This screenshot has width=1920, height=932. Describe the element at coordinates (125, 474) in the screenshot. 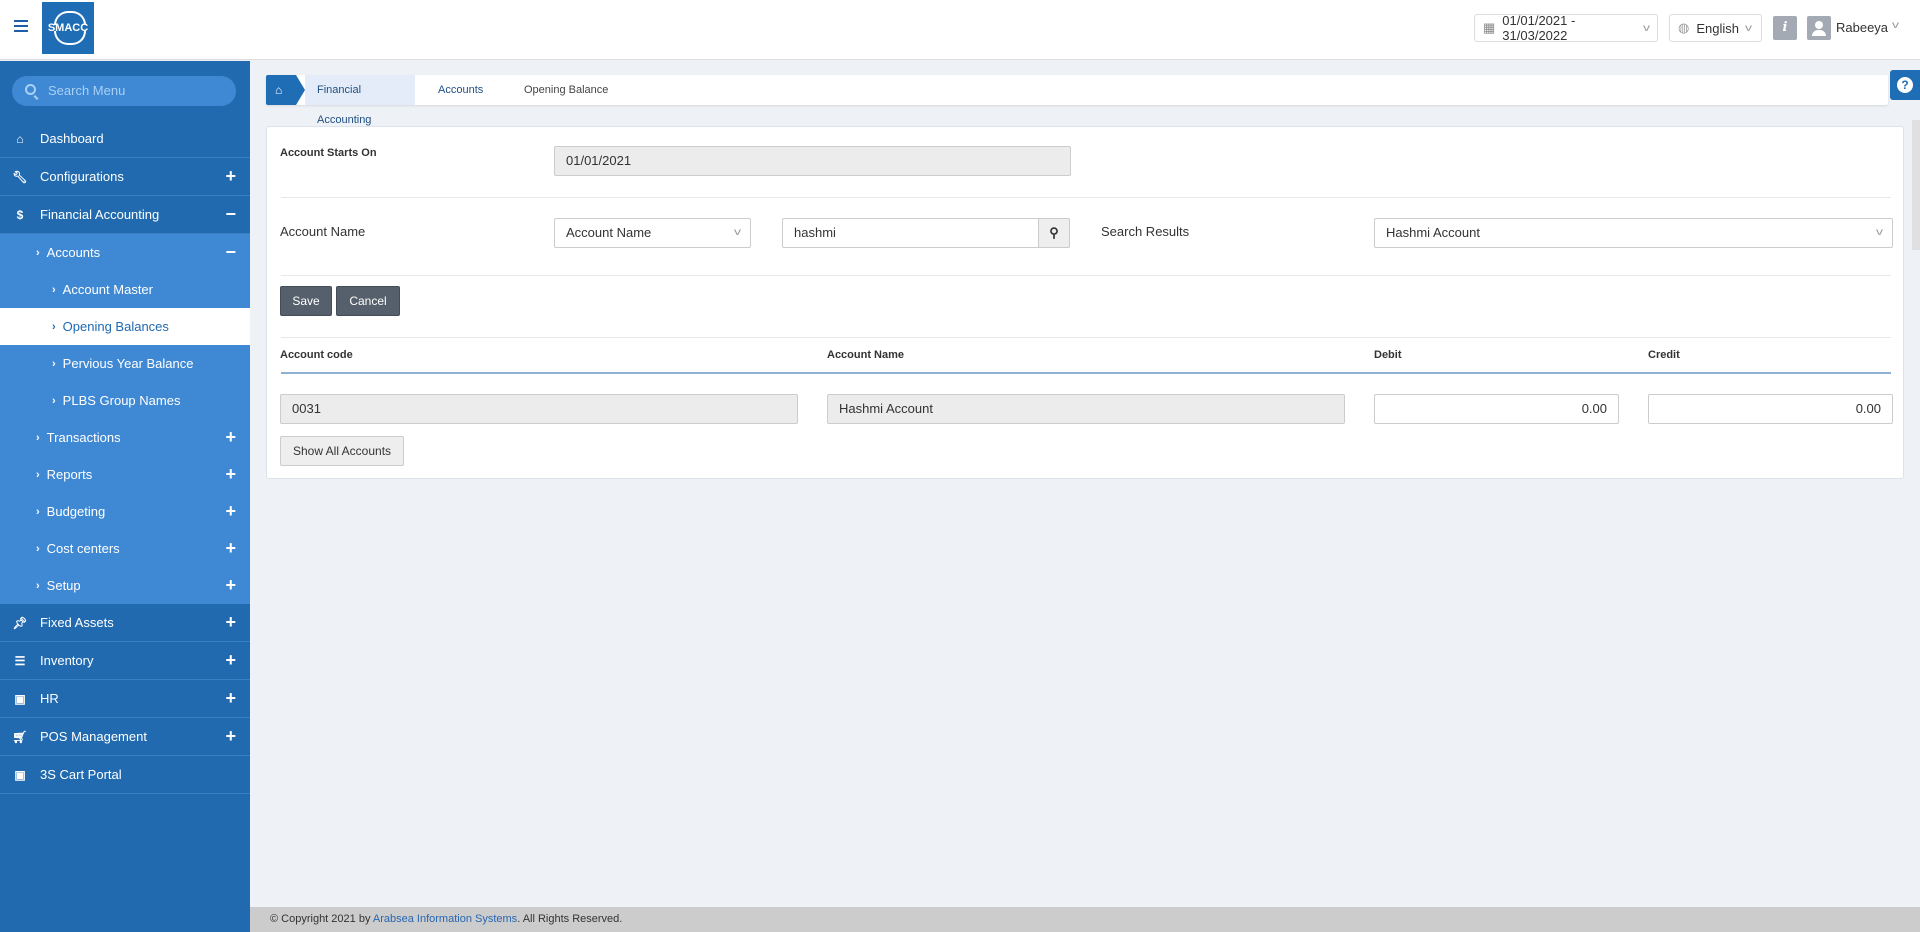

I see `sidebar-item-reports: › Reports +` at that location.